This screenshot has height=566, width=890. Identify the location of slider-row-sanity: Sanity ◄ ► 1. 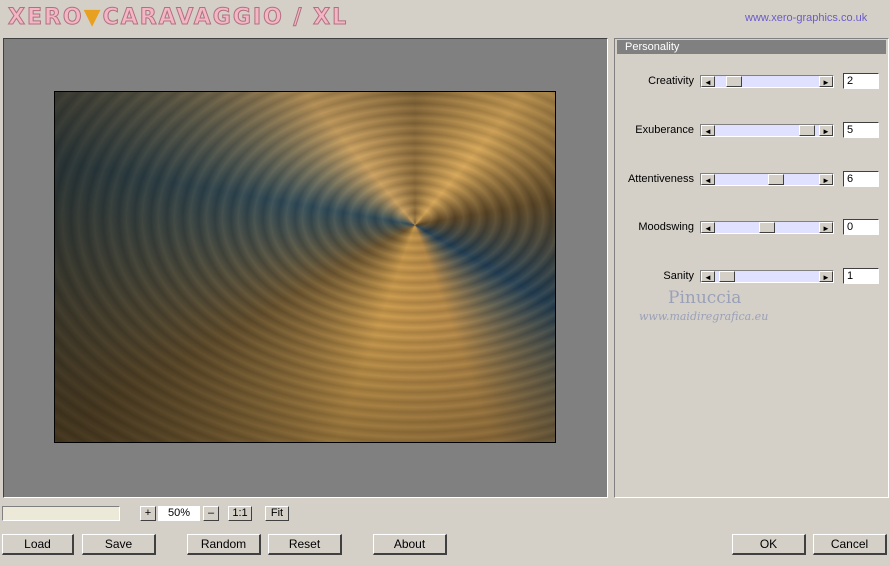
(750, 277).